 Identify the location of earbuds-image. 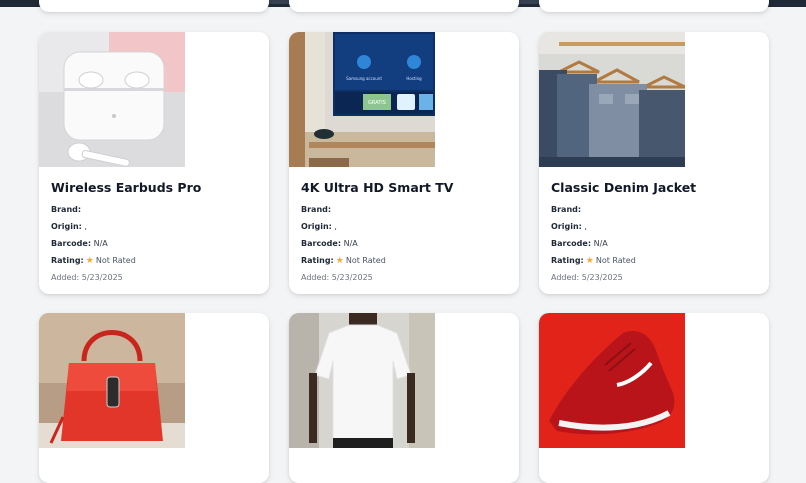
(112, 99).